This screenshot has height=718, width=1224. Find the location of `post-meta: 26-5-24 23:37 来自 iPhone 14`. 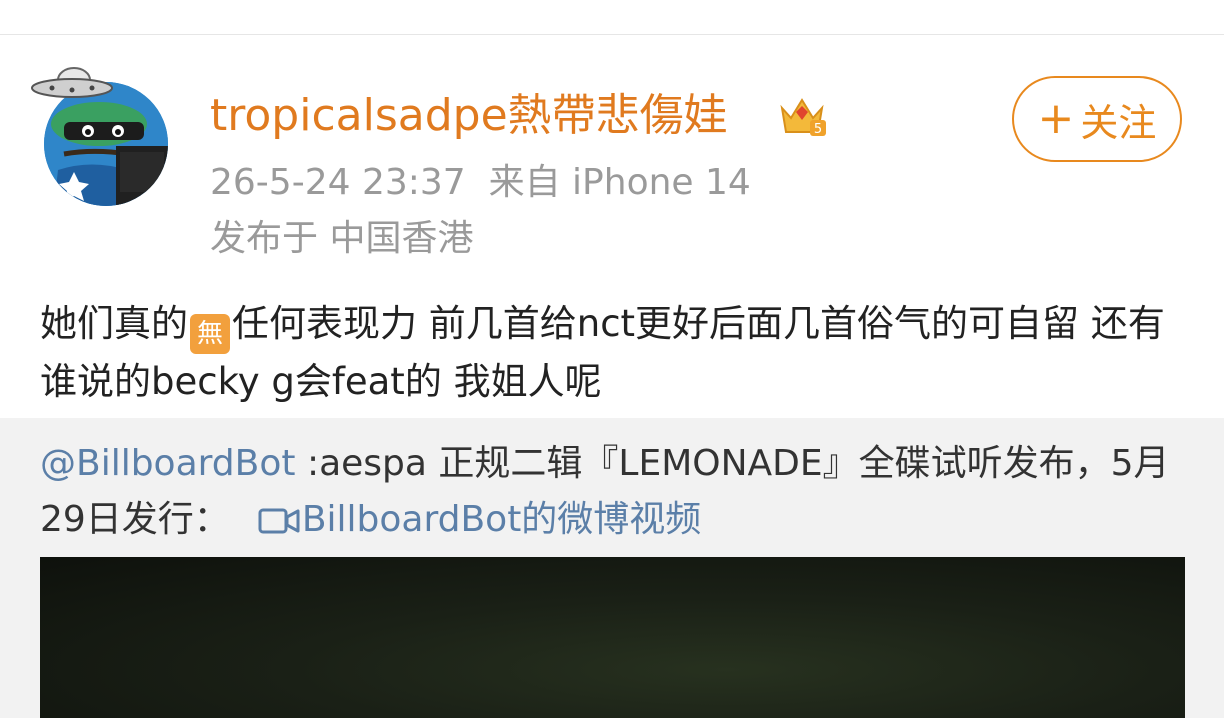

post-meta: 26-5-24 23:37 来自 iPhone 14 is located at coordinates (480, 183).